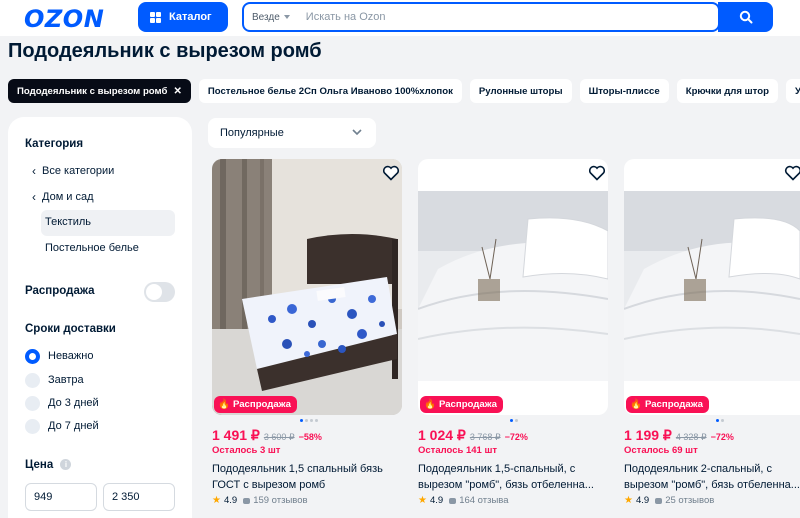  Describe the element at coordinates (155, 17) in the screenshot. I see `grid-icon` at that location.